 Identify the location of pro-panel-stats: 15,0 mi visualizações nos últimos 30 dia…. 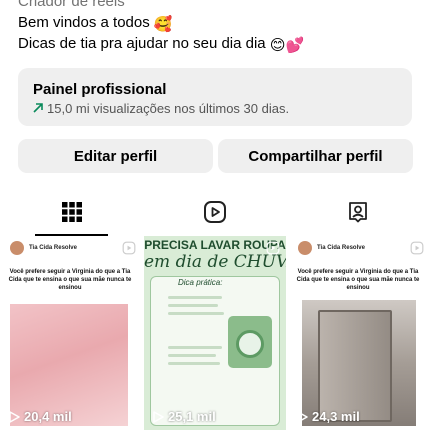
(161, 108).